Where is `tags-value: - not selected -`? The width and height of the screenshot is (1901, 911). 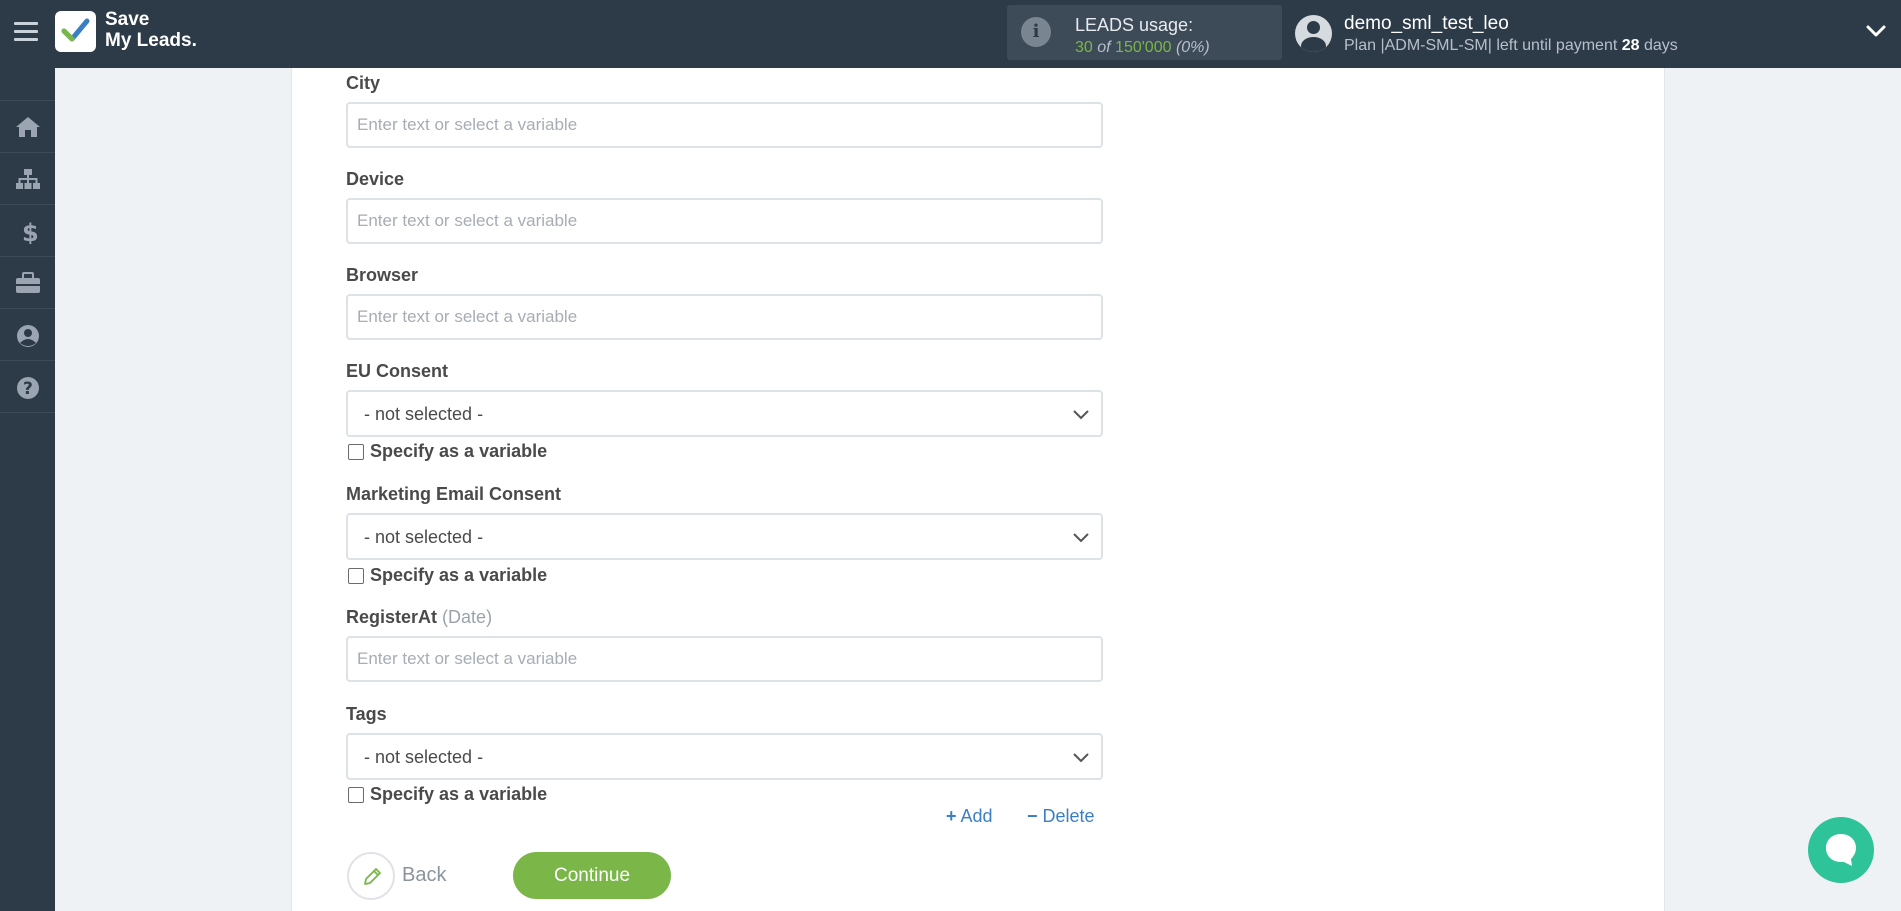
tags-value: - not selected - is located at coordinates (424, 757).